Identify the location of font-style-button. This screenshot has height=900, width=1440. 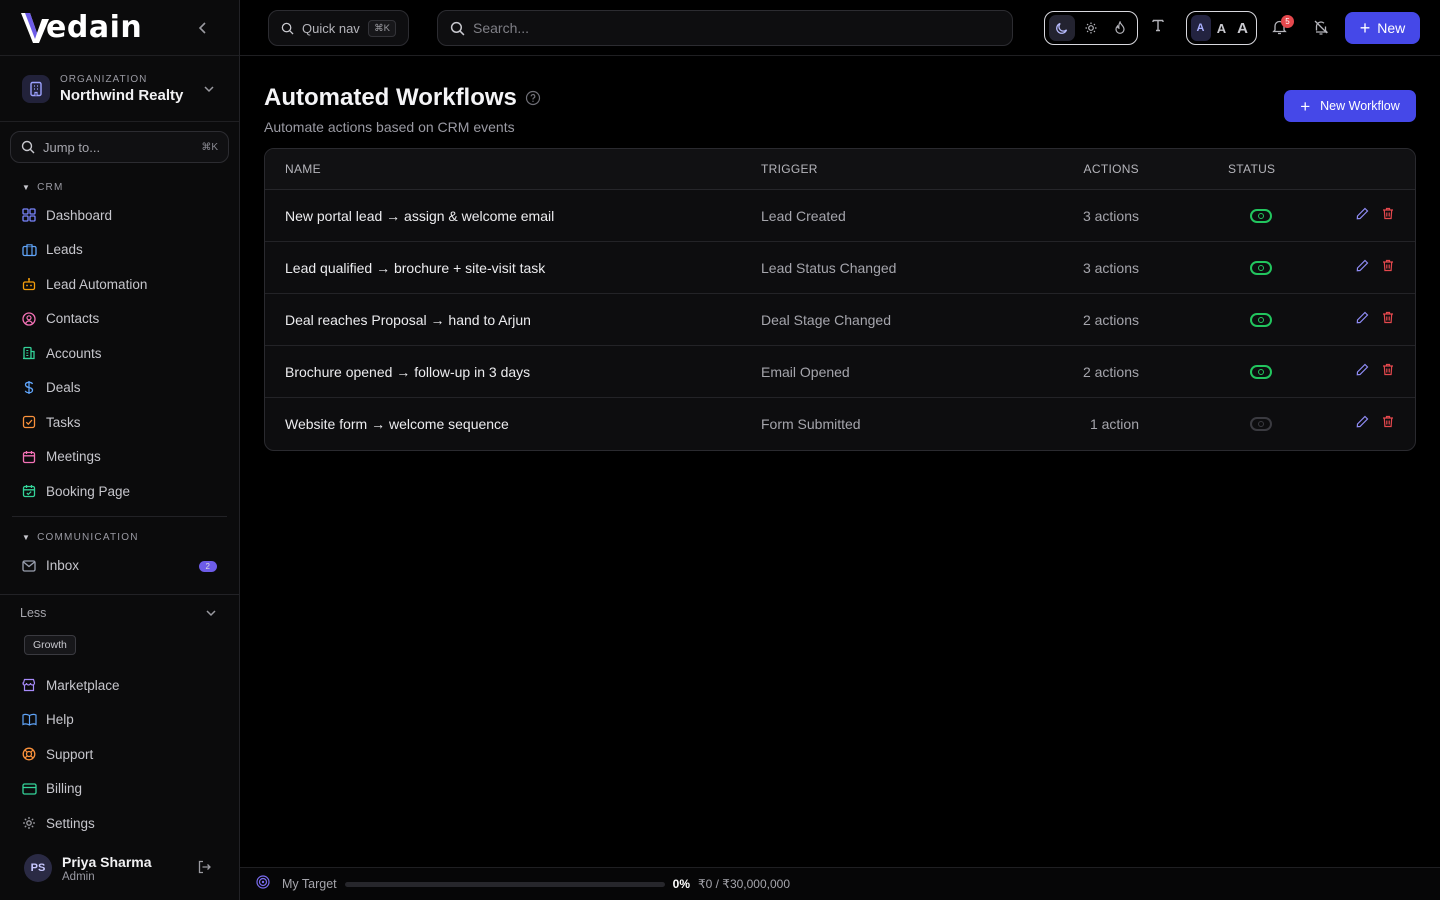
(1158, 27).